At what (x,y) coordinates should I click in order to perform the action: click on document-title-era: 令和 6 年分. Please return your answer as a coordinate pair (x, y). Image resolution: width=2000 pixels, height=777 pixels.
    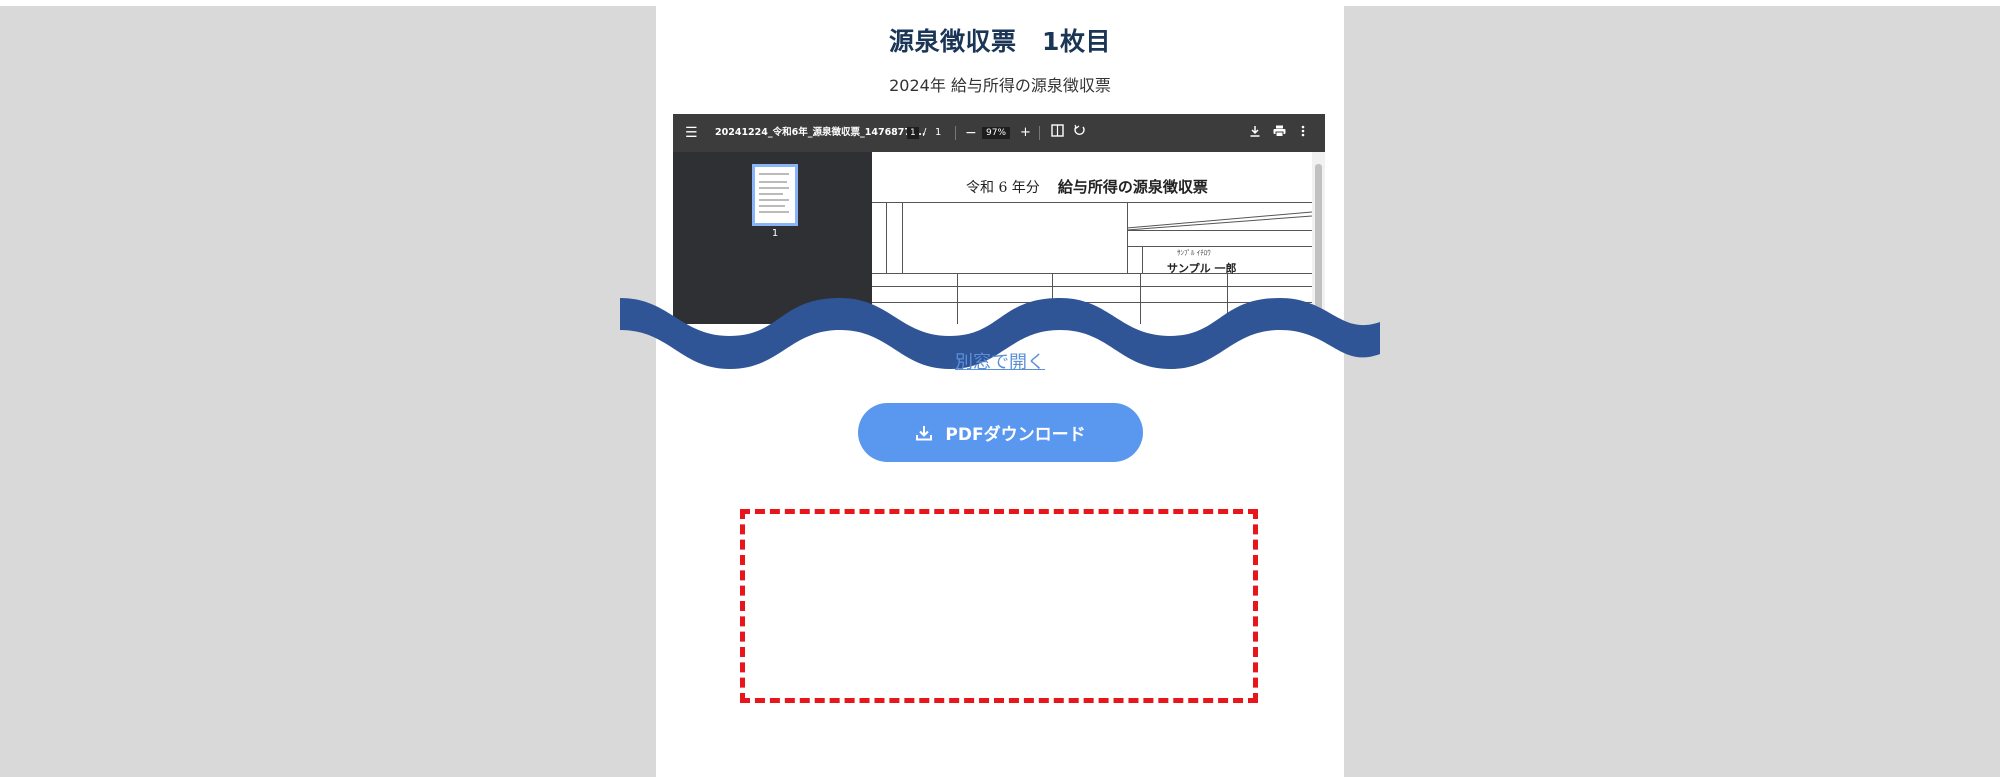
    Looking at the image, I should click on (1003, 188).